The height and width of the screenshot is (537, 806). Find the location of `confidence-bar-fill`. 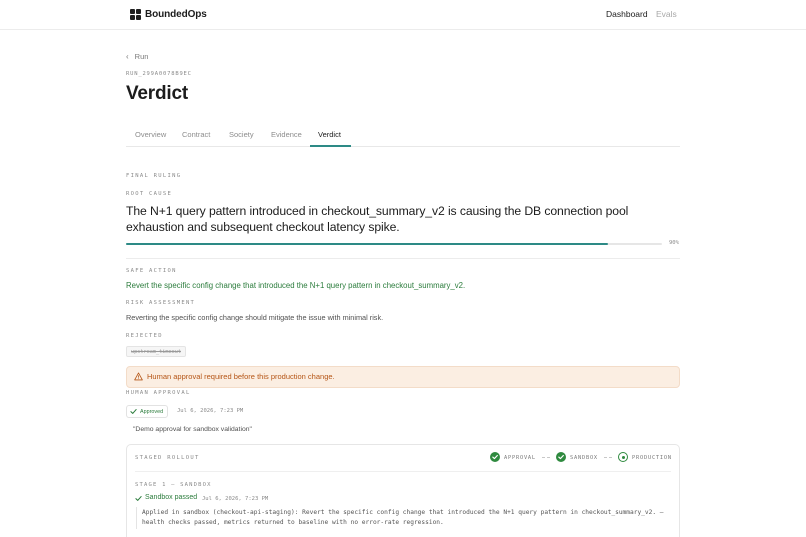

confidence-bar-fill is located at coordinates (367, 244).